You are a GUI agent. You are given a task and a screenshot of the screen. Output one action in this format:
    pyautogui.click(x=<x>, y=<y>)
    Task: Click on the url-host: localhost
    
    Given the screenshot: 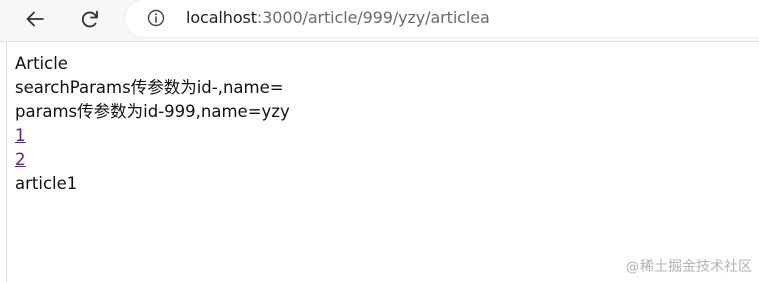 What is the action you would take?
    pyautogui.click(x=221, y=17)
    